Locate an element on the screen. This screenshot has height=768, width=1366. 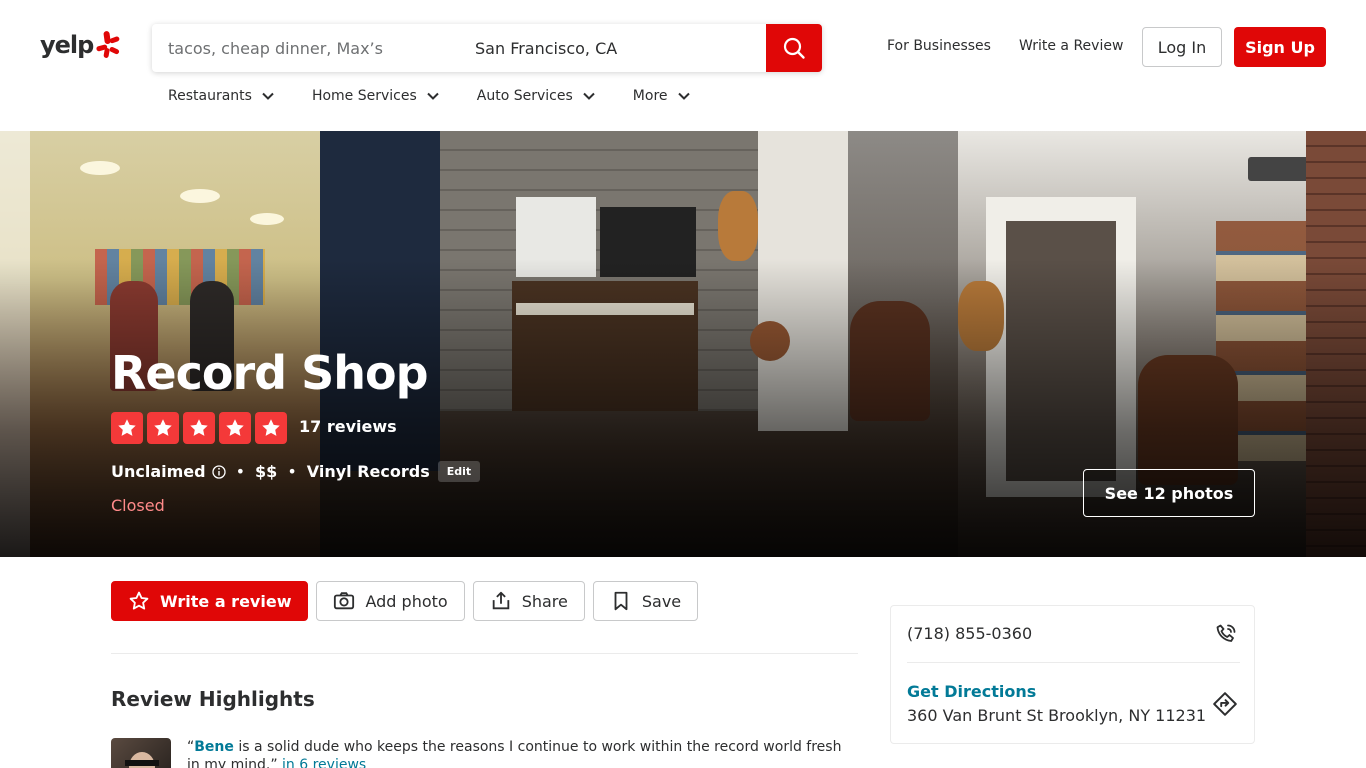
nav-restaurants: Restaurants is located at coordinates (221, 96).